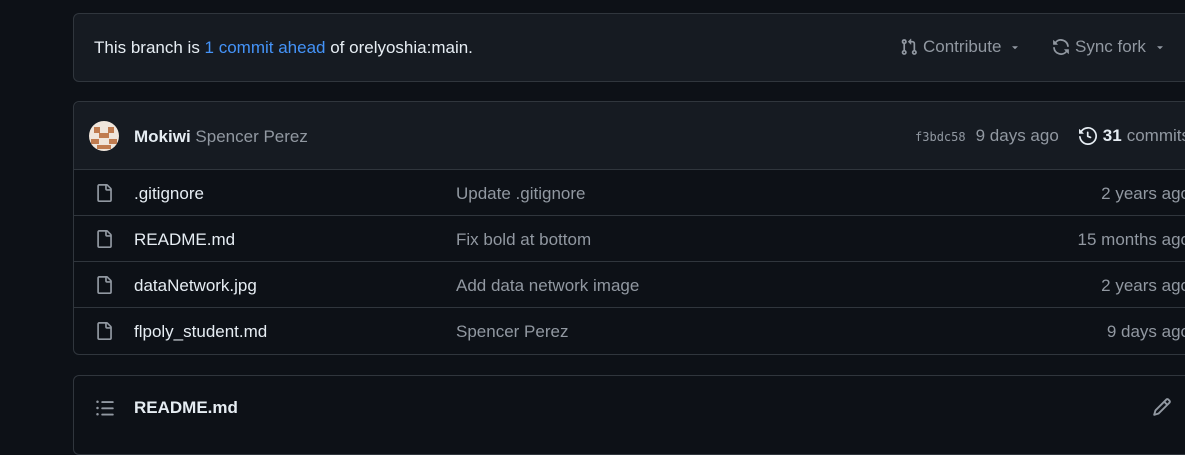 This screenshot has width=1185, height=455. Describe the element at coordinates (940, 137) in the screenshot. I see `commit-sha: f3bdc58` at that location.